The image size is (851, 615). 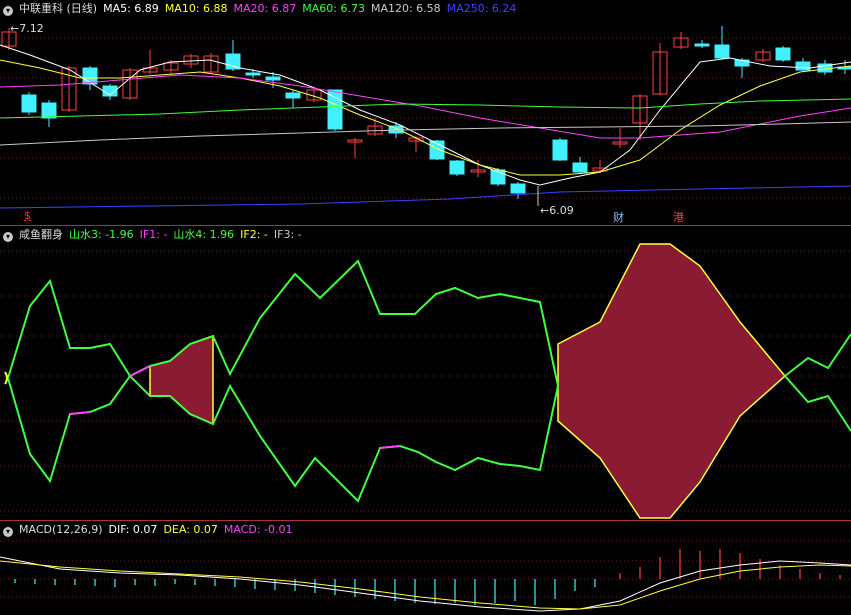 What do you see at coordinates (425, 197) in the screenshot?
I see `ma250-line` at bounding box center [425, 197].